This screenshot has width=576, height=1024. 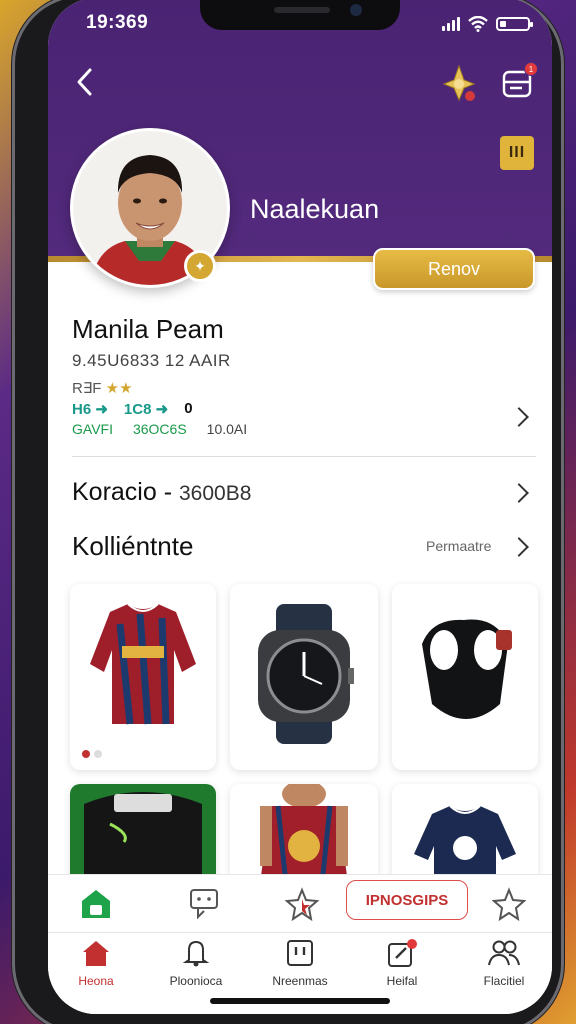 What do you see at coordinates (188, 408) in the screenshot?
I see `stat-3: 0` at bounding box center [188, 408].